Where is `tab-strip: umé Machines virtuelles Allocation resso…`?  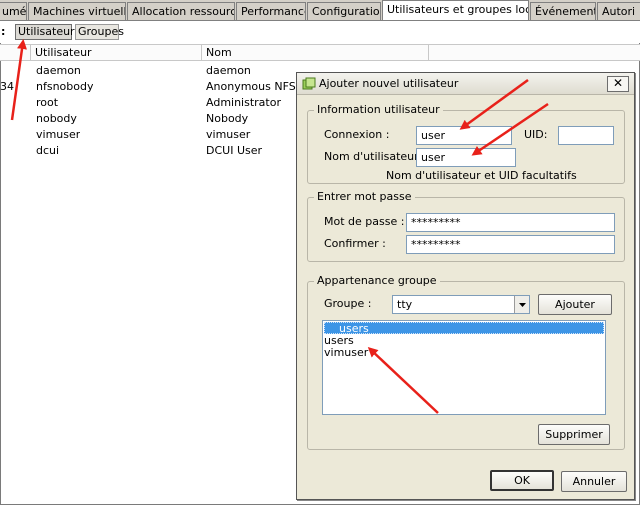
tab-strip: umé Machines virtuelles Allocation resso… is located at coordinates (320, 10).